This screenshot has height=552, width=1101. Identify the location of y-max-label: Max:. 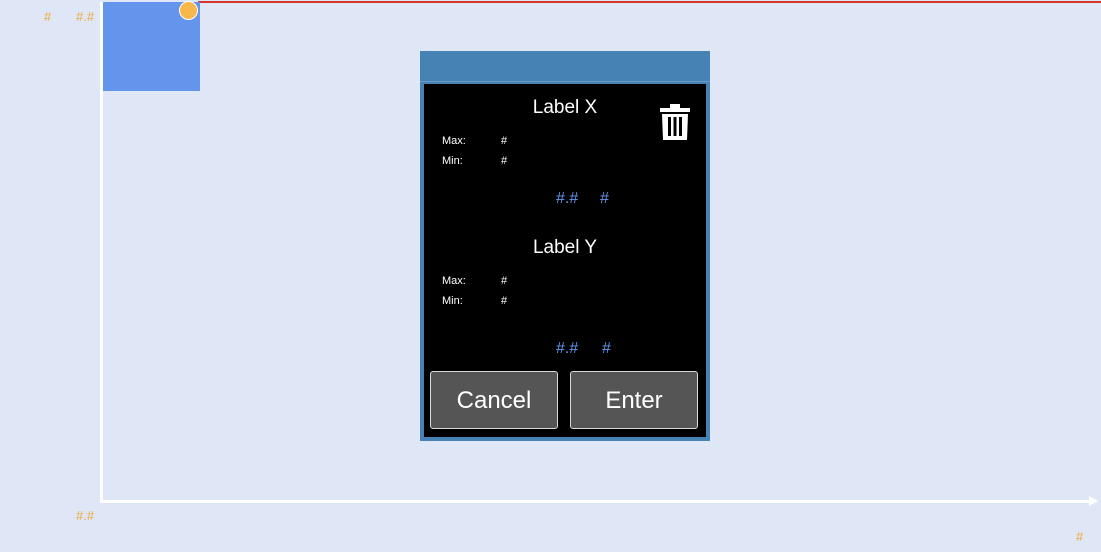
(454, 281).